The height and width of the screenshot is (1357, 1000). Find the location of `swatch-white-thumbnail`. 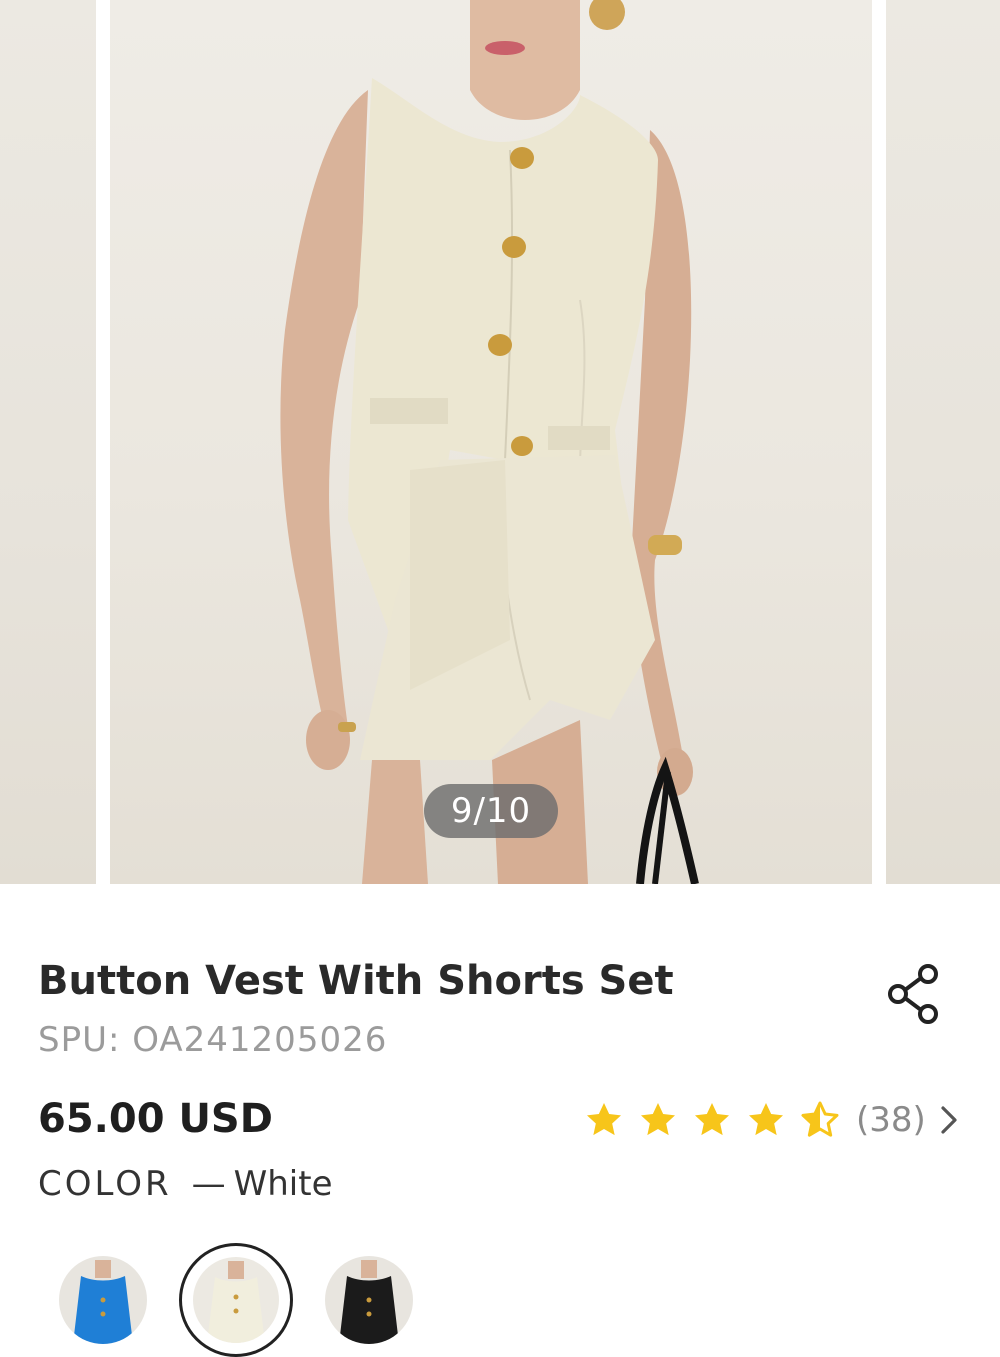

swatch-white-thumbnail is located at coordinates (236, 1300).